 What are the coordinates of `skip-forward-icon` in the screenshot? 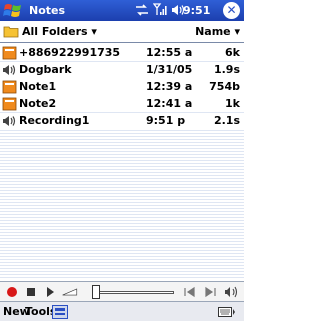 It's located at (210, 292).